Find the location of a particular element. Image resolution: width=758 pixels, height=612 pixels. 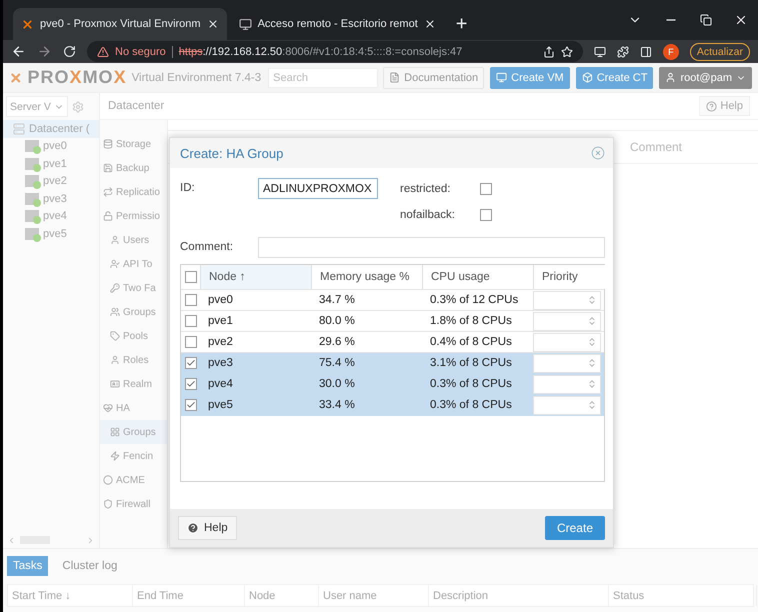

column-header: Start Time ↓ is located at coordinates (70, 595).